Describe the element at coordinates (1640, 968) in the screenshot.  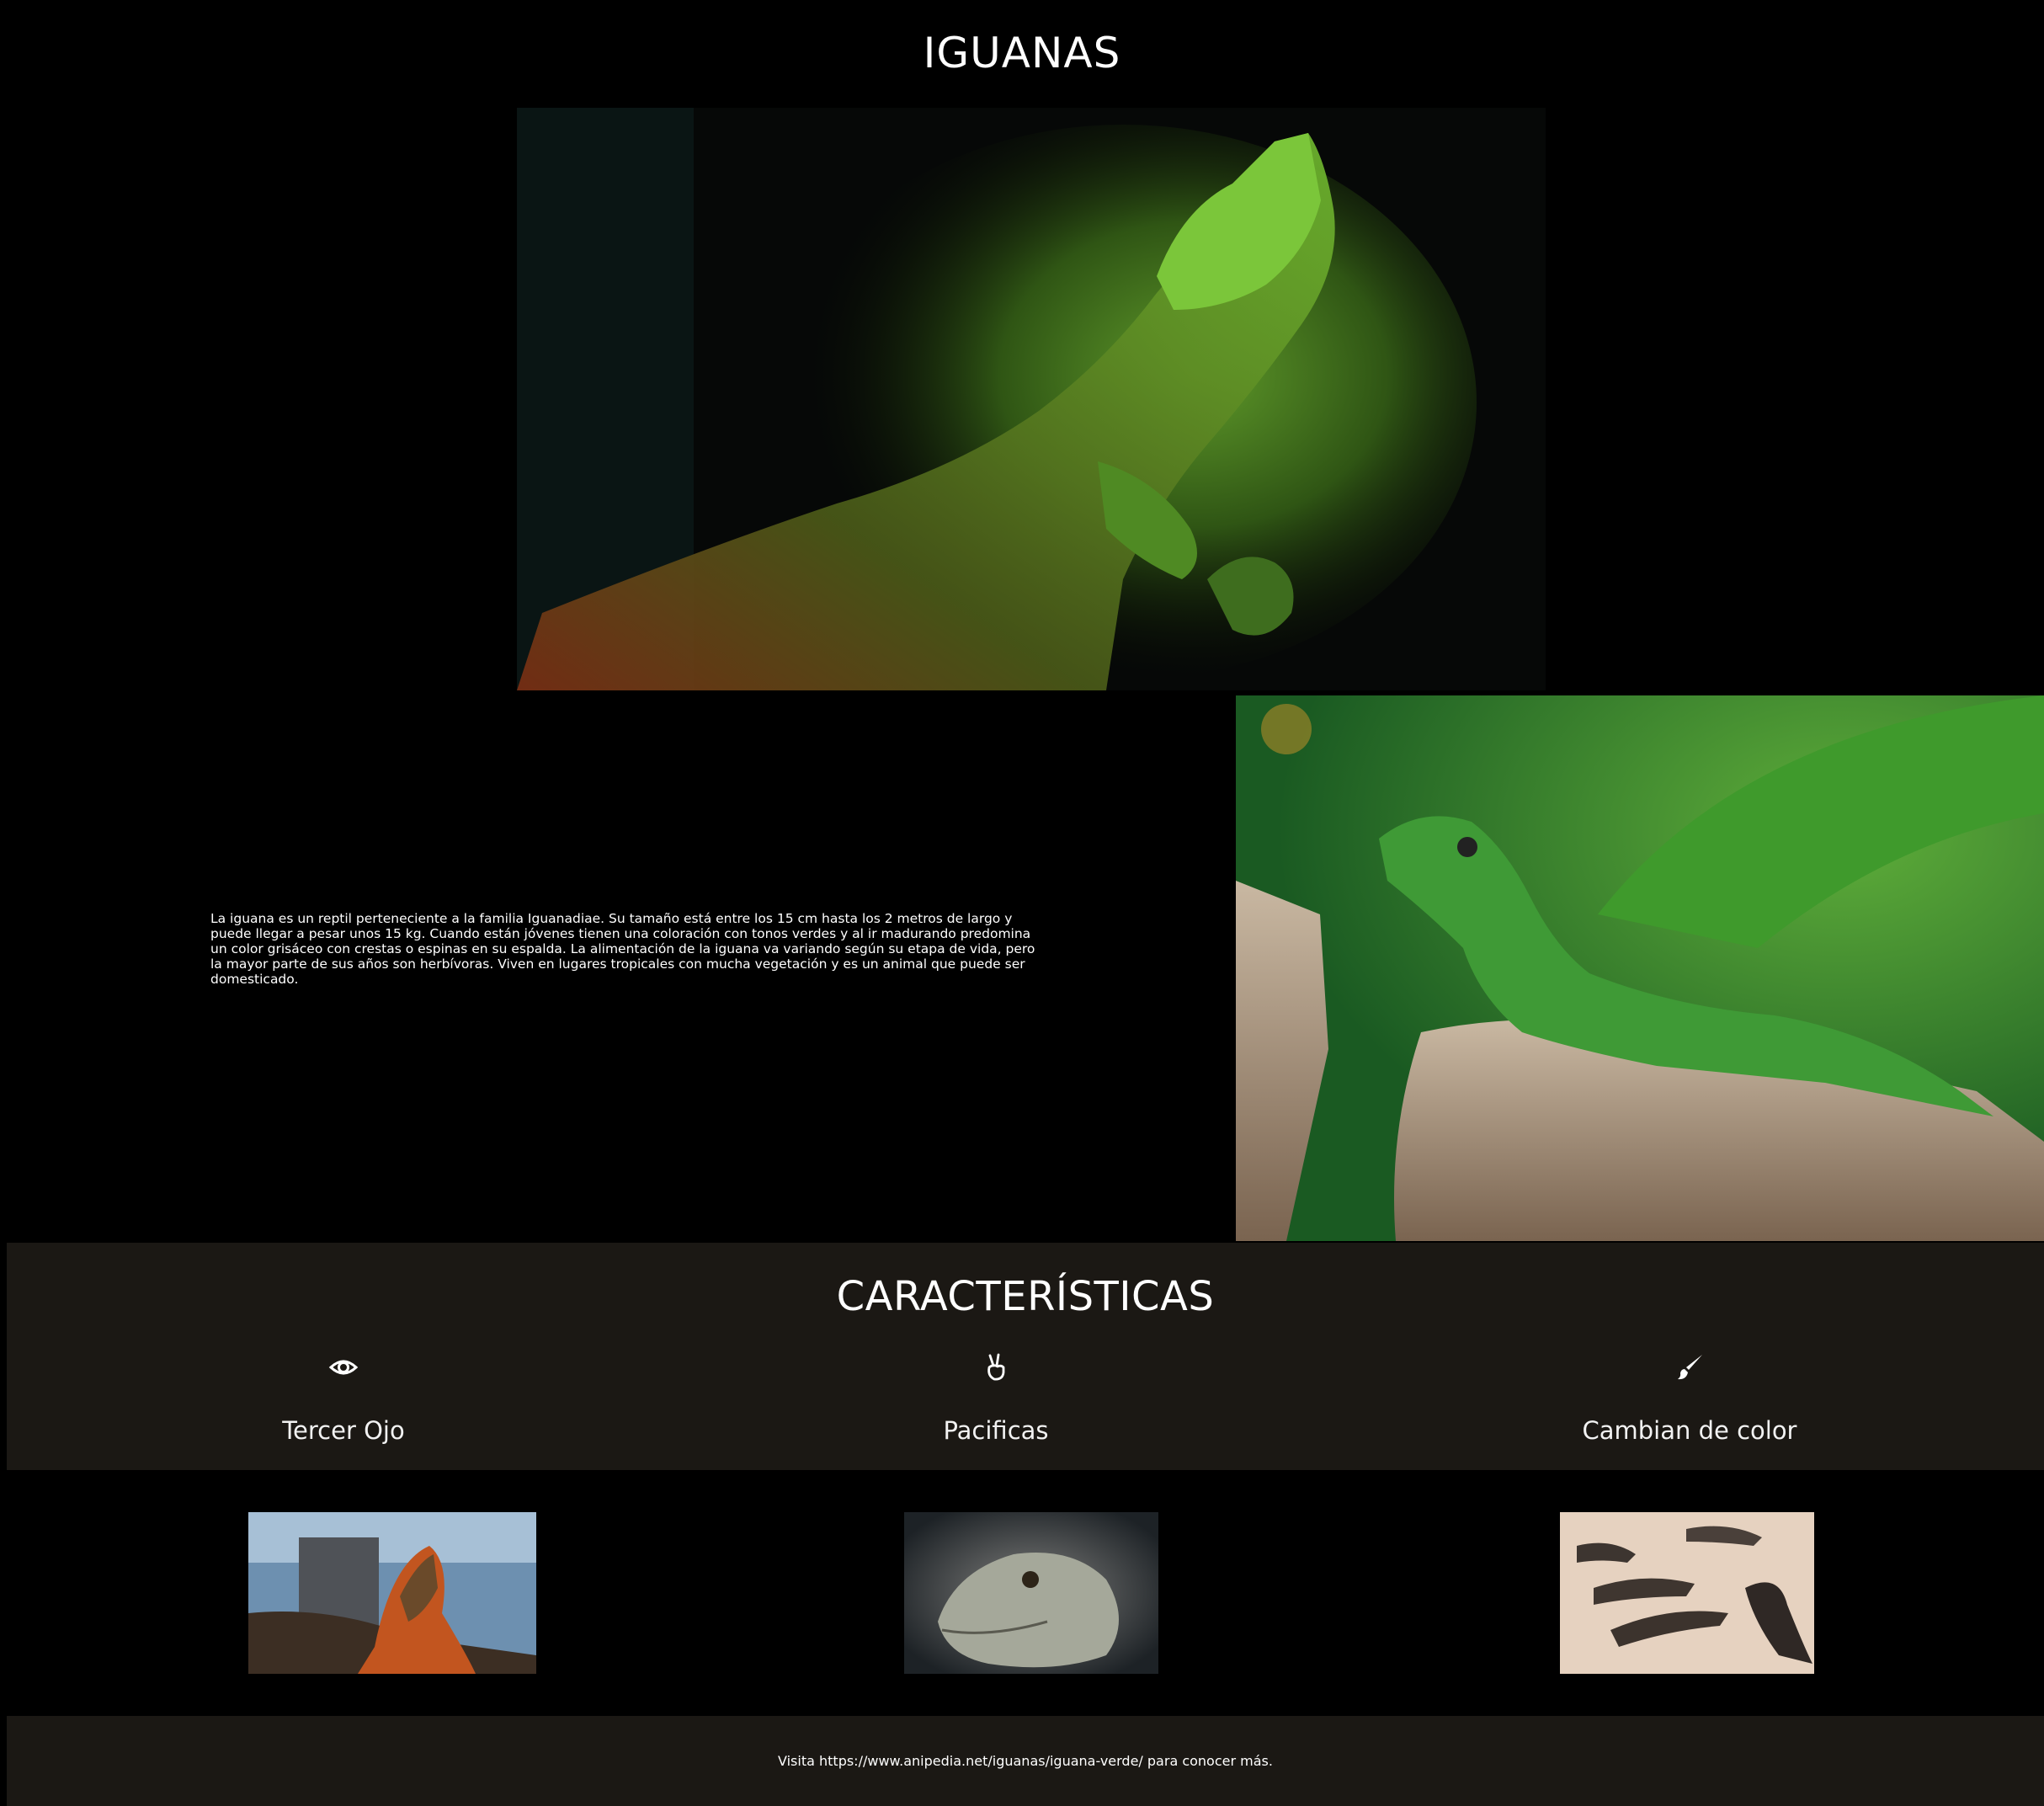
I see `iguana-on-stump-image` at that location.